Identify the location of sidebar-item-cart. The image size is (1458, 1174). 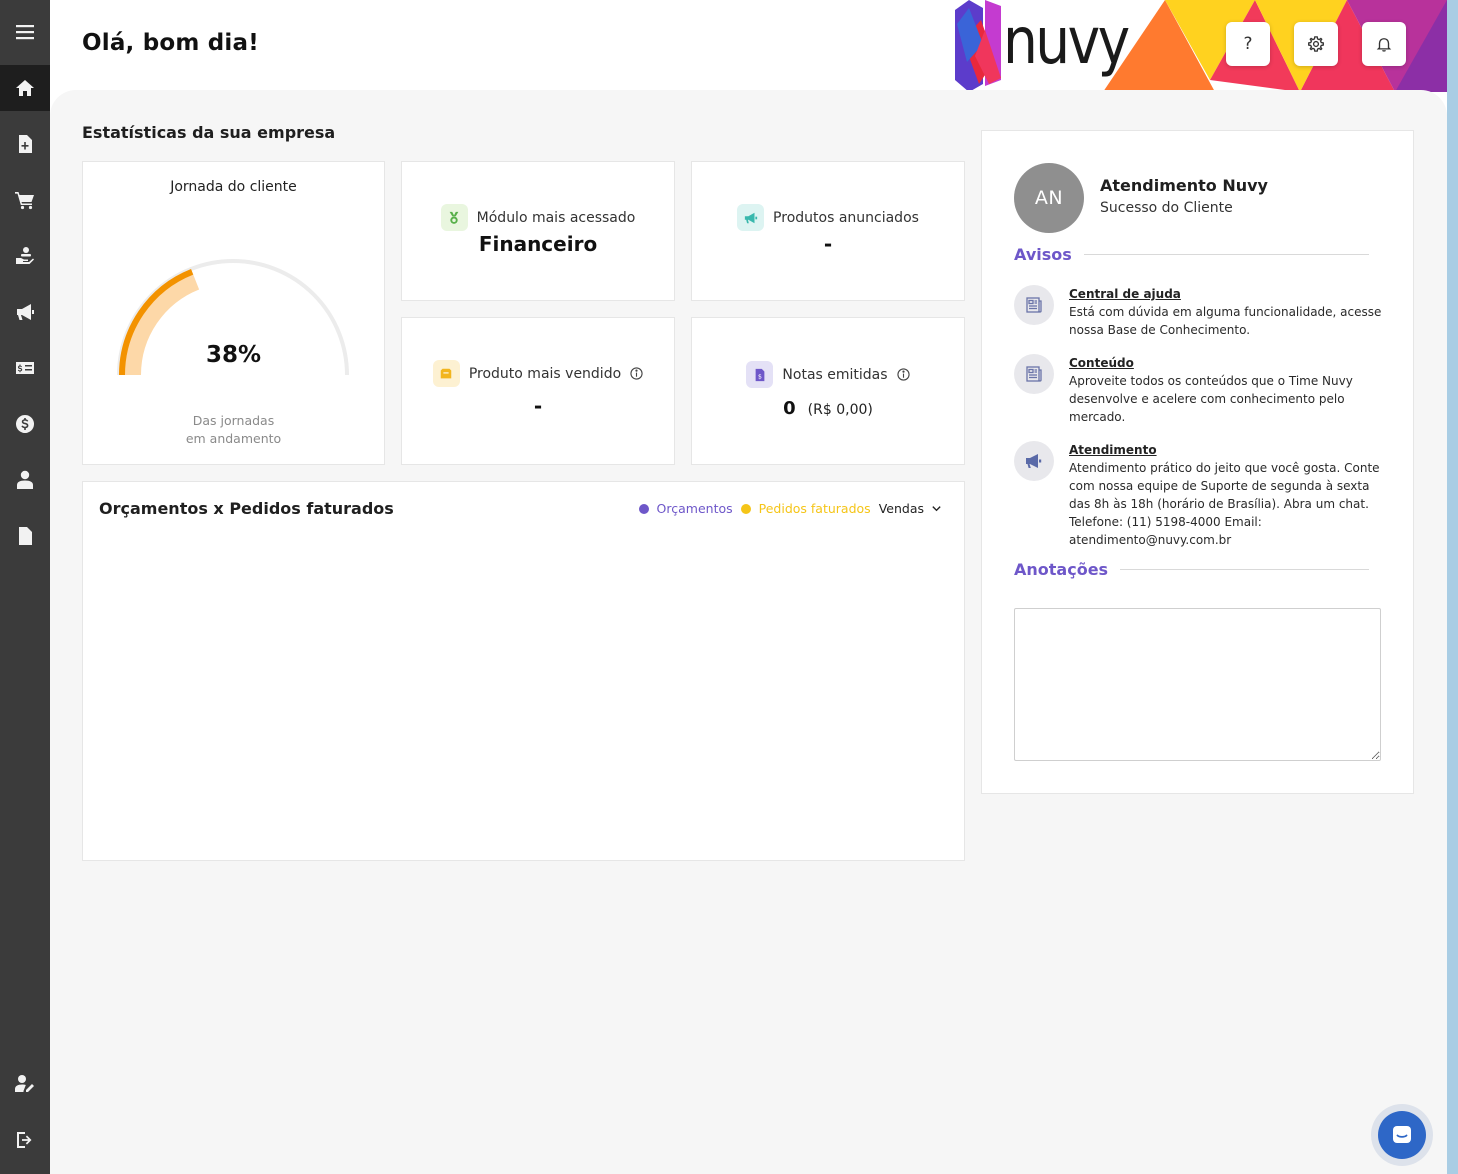
(25, 200).